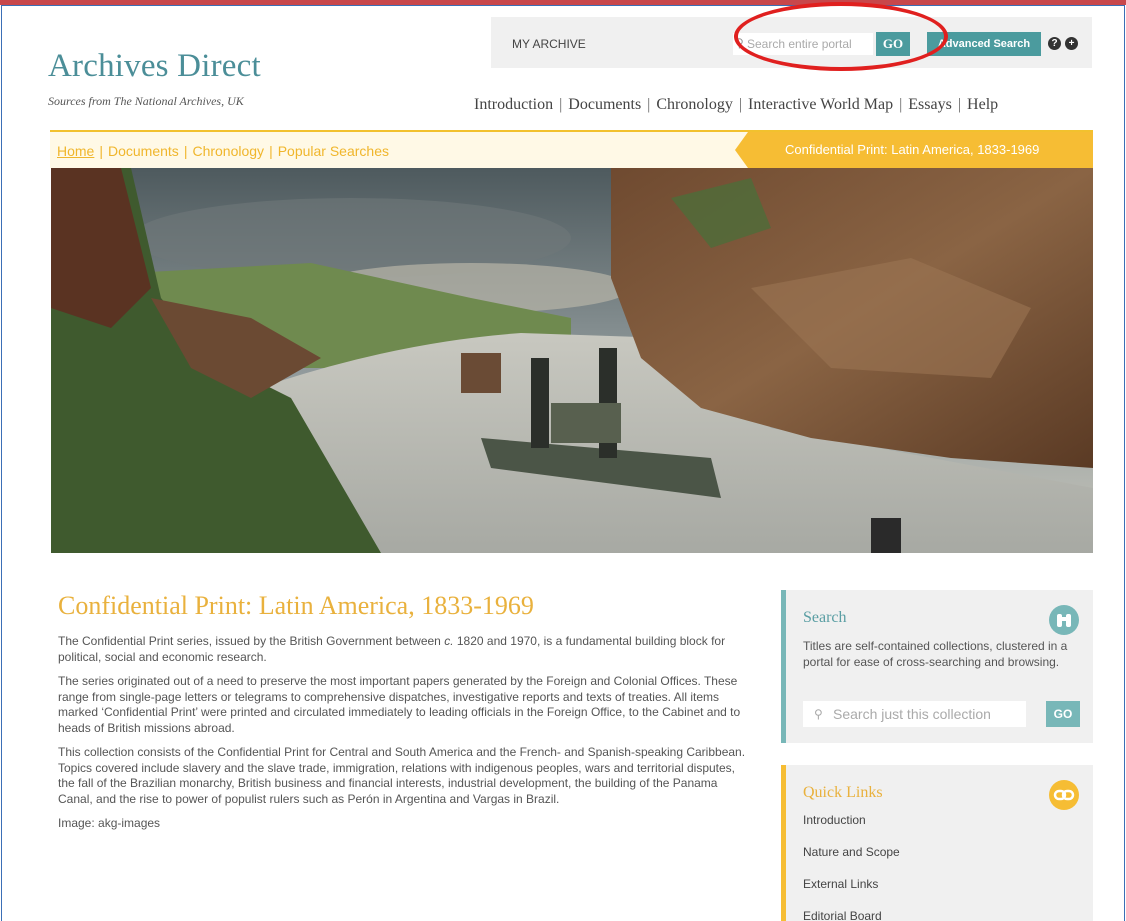 The height and width of the screenshot is (921, 1126). Describe the element at coordinates (109, 823) in the screenshot. I see `image-credit: Image: akg-images` at that location.